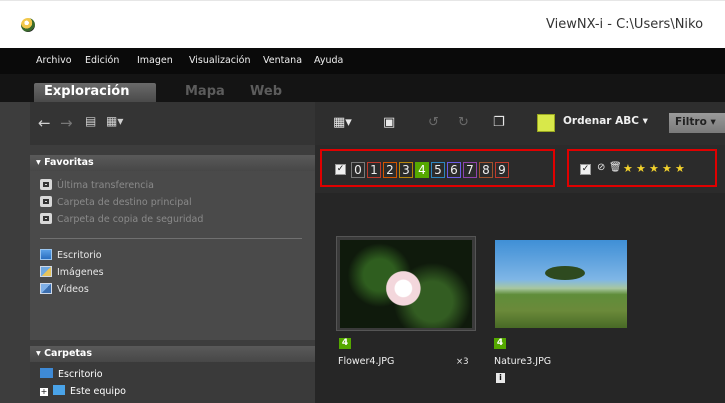 The width and height of the screenshot is (725, 403). Describe the element at coordinates (615, 167) in the screenshot. I see `trash-icon: 🗑` at that location.